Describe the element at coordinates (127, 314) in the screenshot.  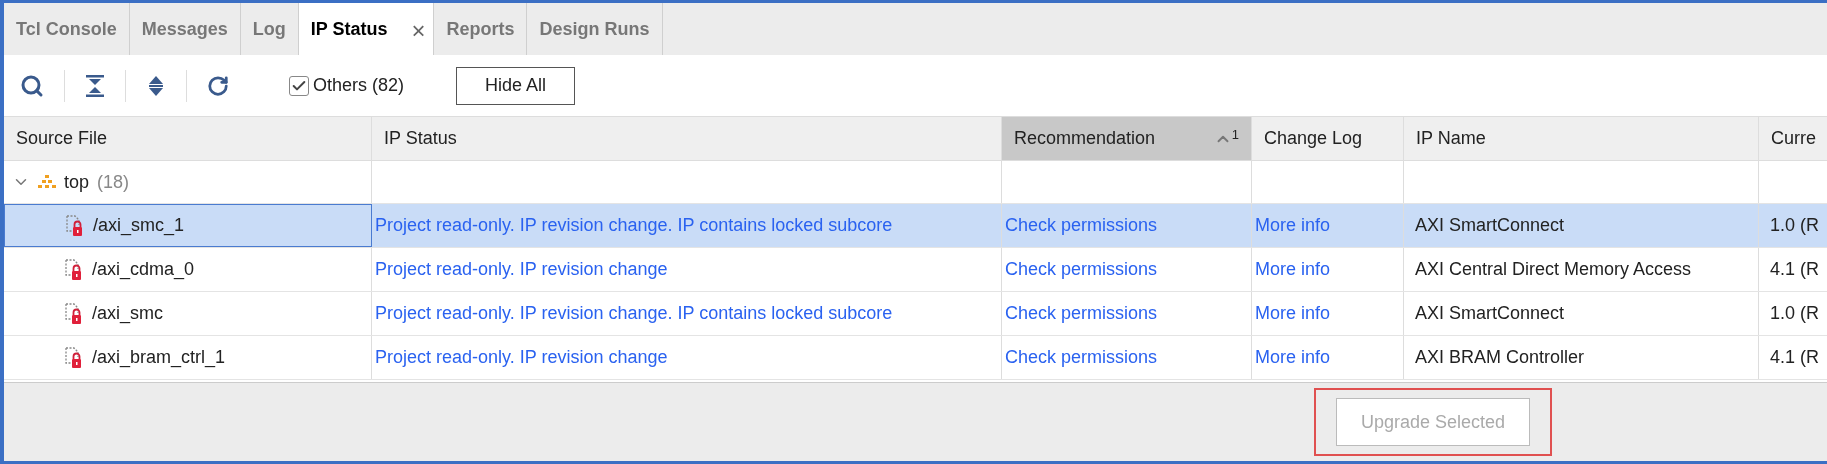
I see `source-file: /axi_smc` at that location.